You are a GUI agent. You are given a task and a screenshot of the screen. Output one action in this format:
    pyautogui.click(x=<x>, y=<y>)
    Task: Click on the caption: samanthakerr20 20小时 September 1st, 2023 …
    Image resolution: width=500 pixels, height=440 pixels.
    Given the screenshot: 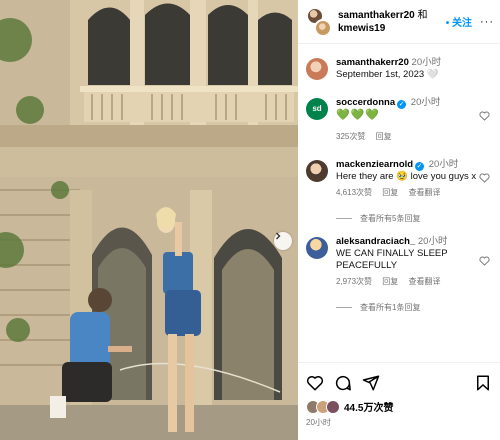 What is the action you would take?
    pyautogui.click(x=399, y=69)
    